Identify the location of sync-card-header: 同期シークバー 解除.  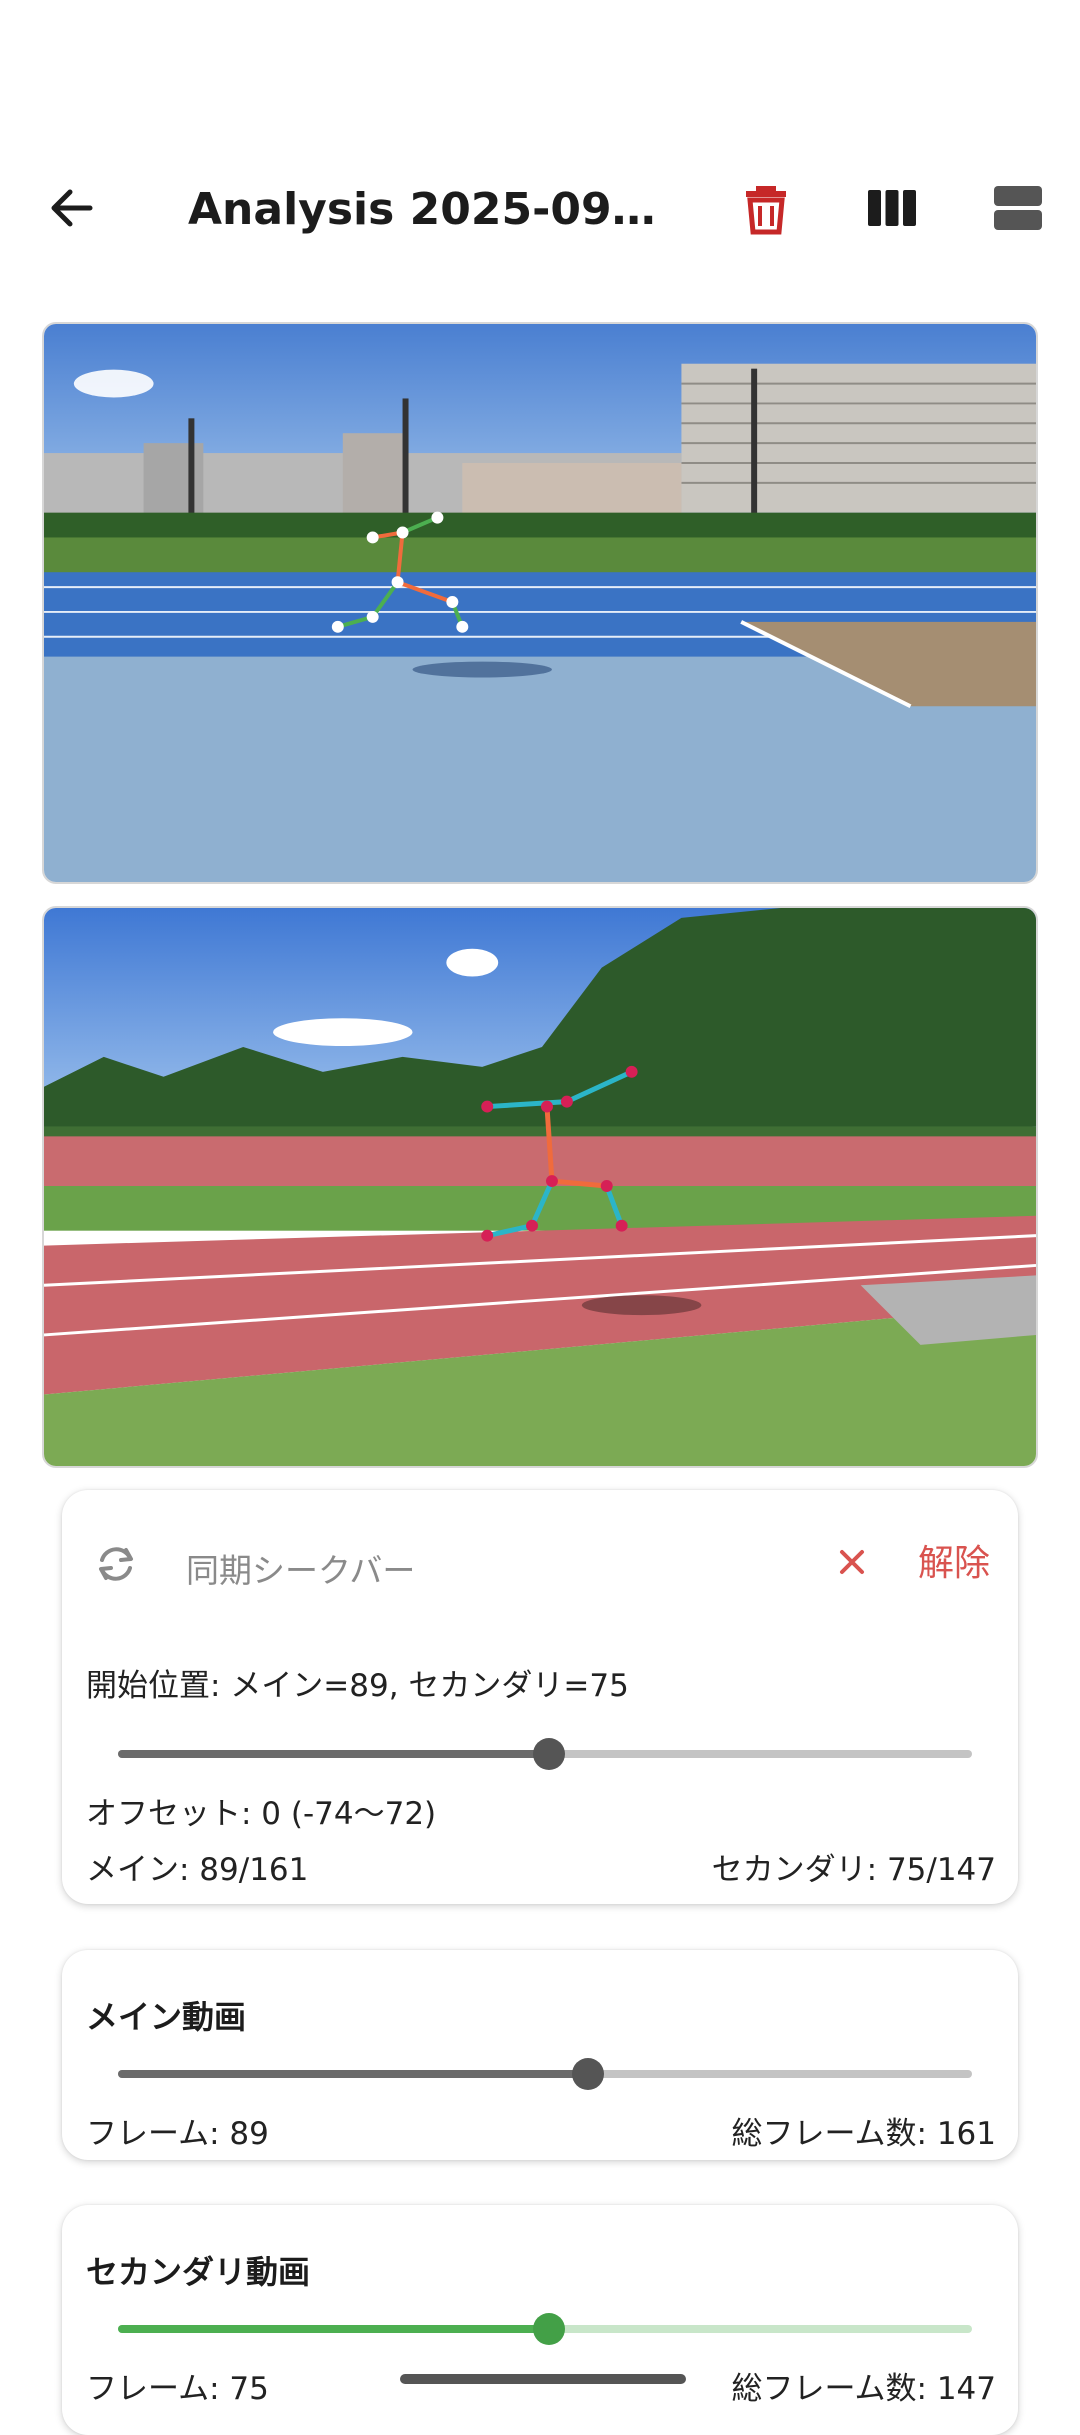
(540, 1566).